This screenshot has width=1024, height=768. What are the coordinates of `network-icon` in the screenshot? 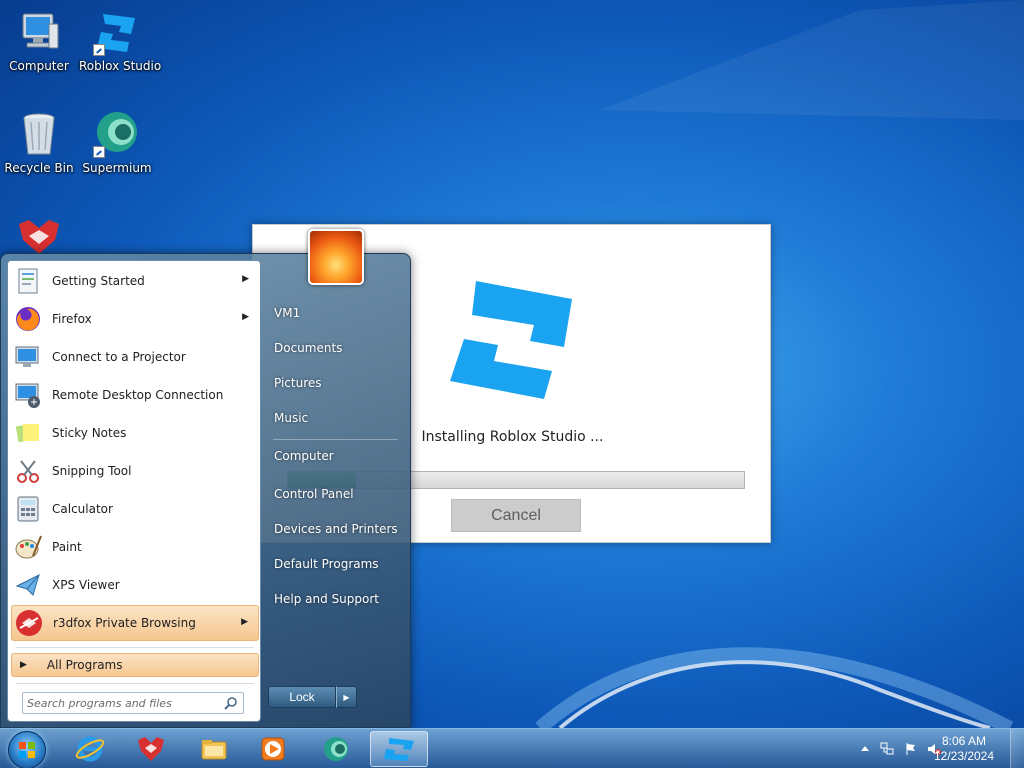 It's located at (887, 749).